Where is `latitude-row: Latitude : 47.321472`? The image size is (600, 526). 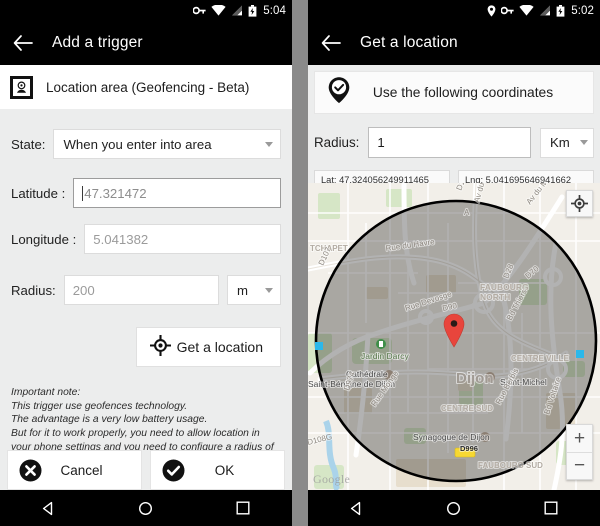 latitude-row: Latitude : 47.321472 is located at coordinates (146, 193).